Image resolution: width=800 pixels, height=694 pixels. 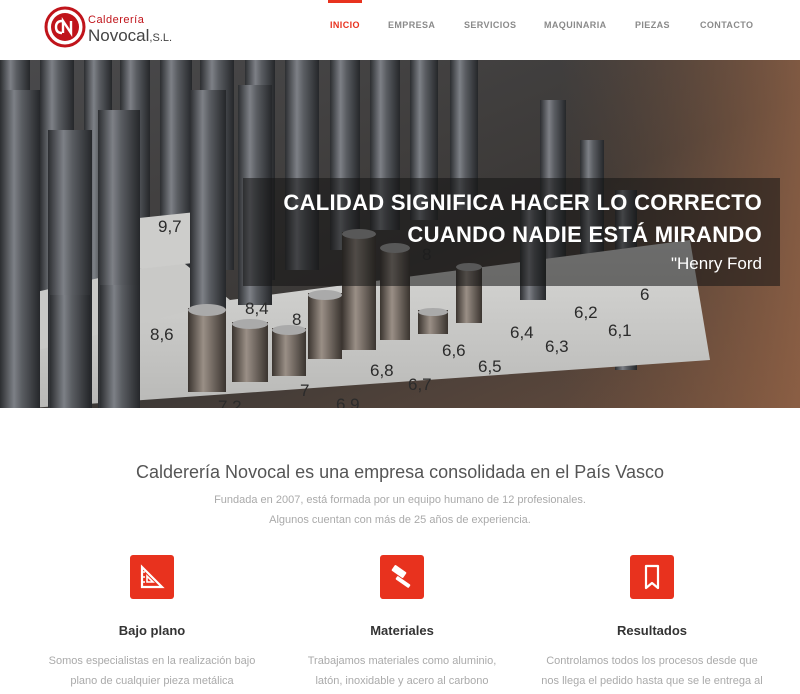 I want to click on nav-item-servicios: SERVICIOS, so click(x=490, y=25).